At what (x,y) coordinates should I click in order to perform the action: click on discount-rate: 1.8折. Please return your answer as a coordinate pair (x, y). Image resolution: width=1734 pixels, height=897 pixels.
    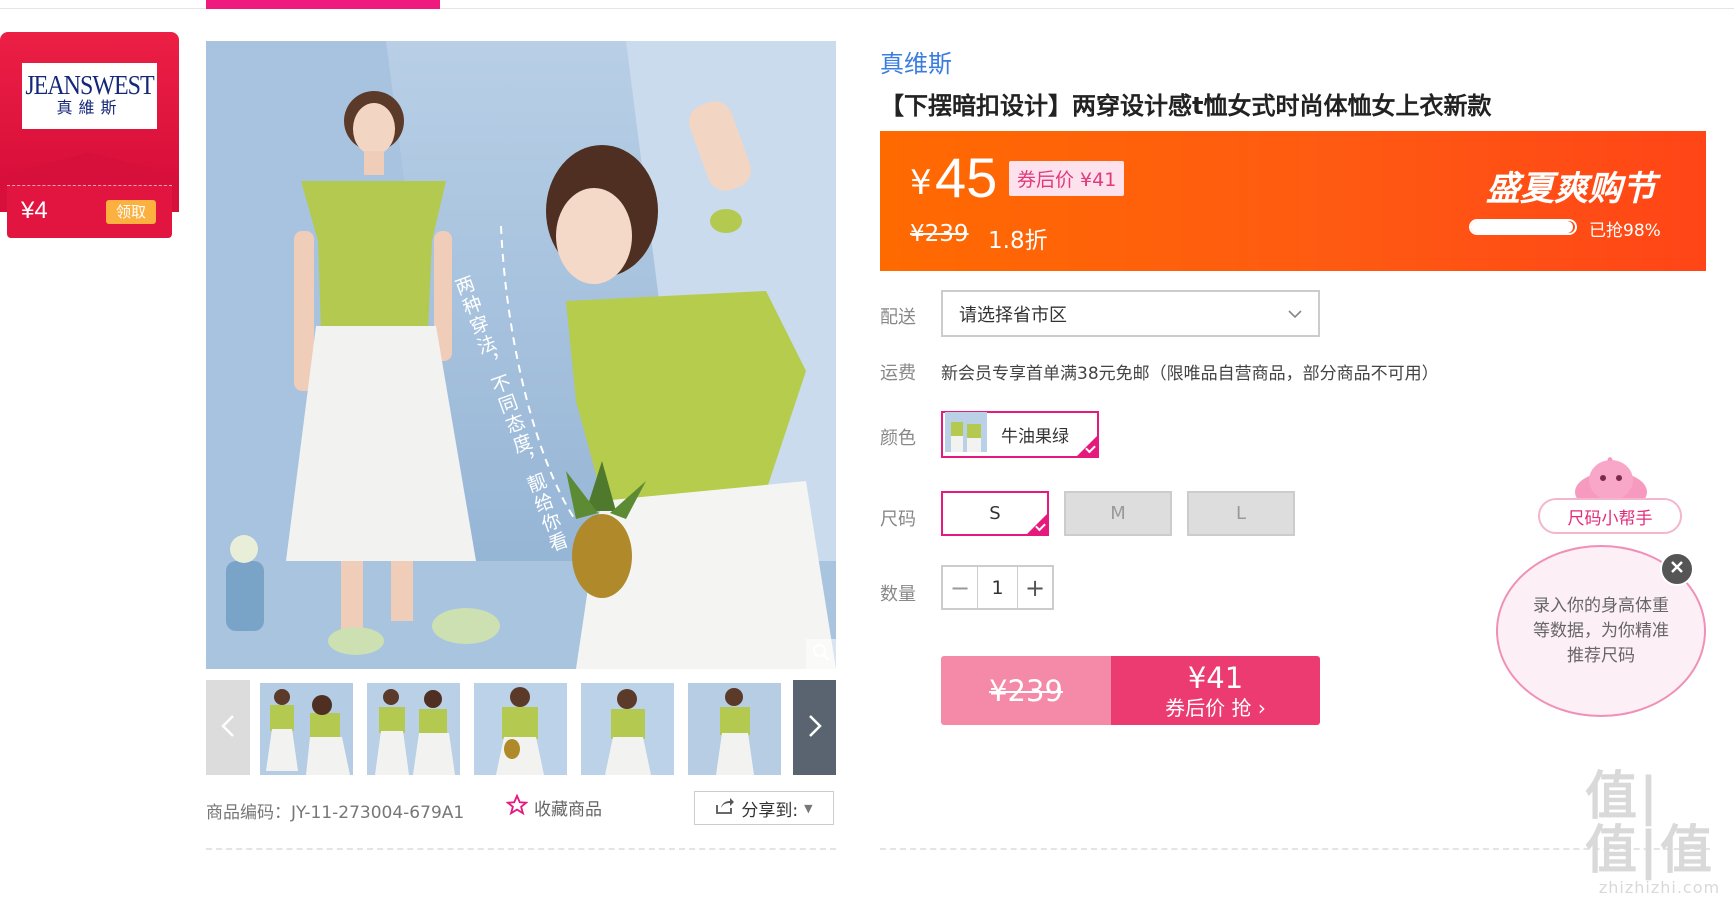
    Looking at the image, I should click on (1018, 241).